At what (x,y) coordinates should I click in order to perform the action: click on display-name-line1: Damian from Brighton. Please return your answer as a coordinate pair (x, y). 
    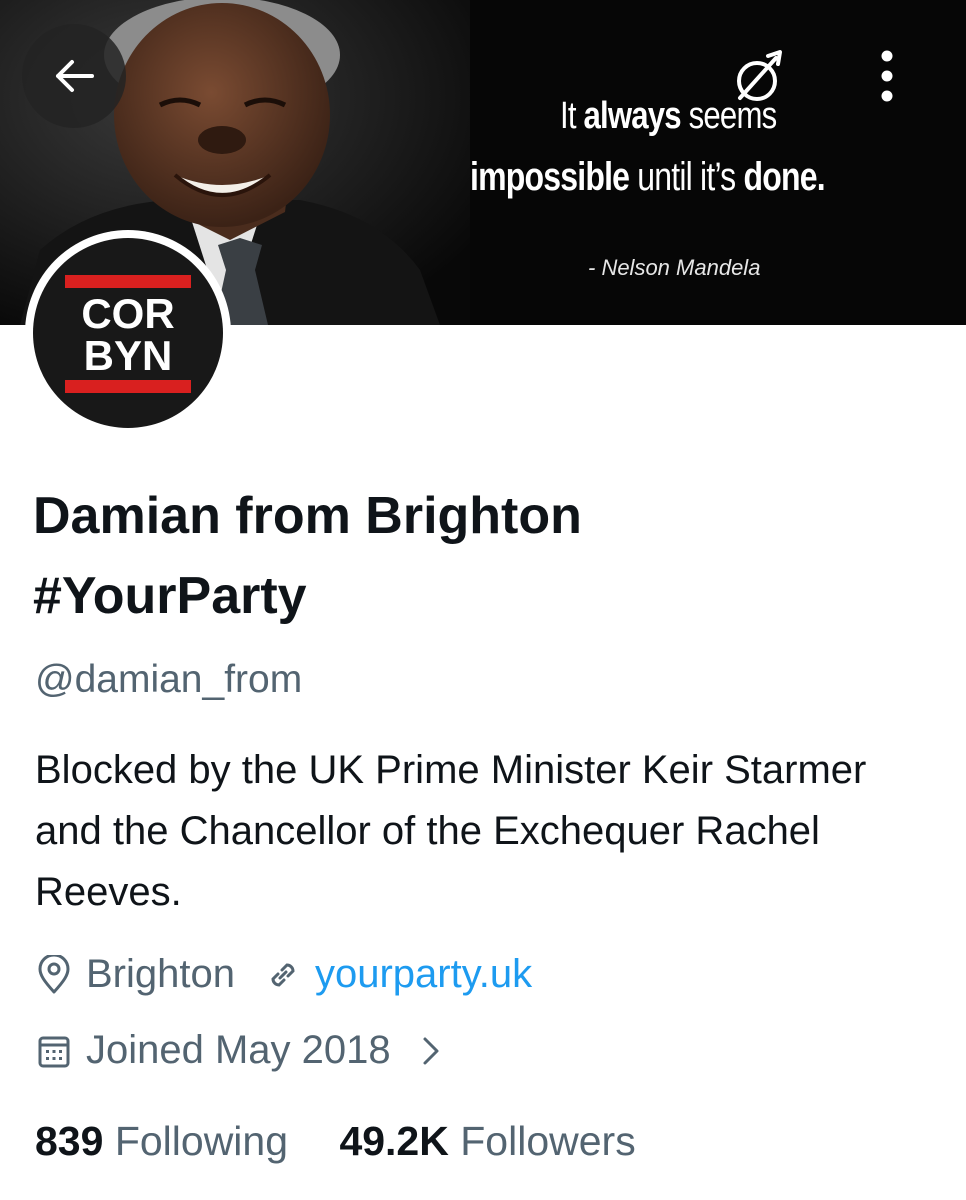
    Looking at the image, I should click on (307, 516).